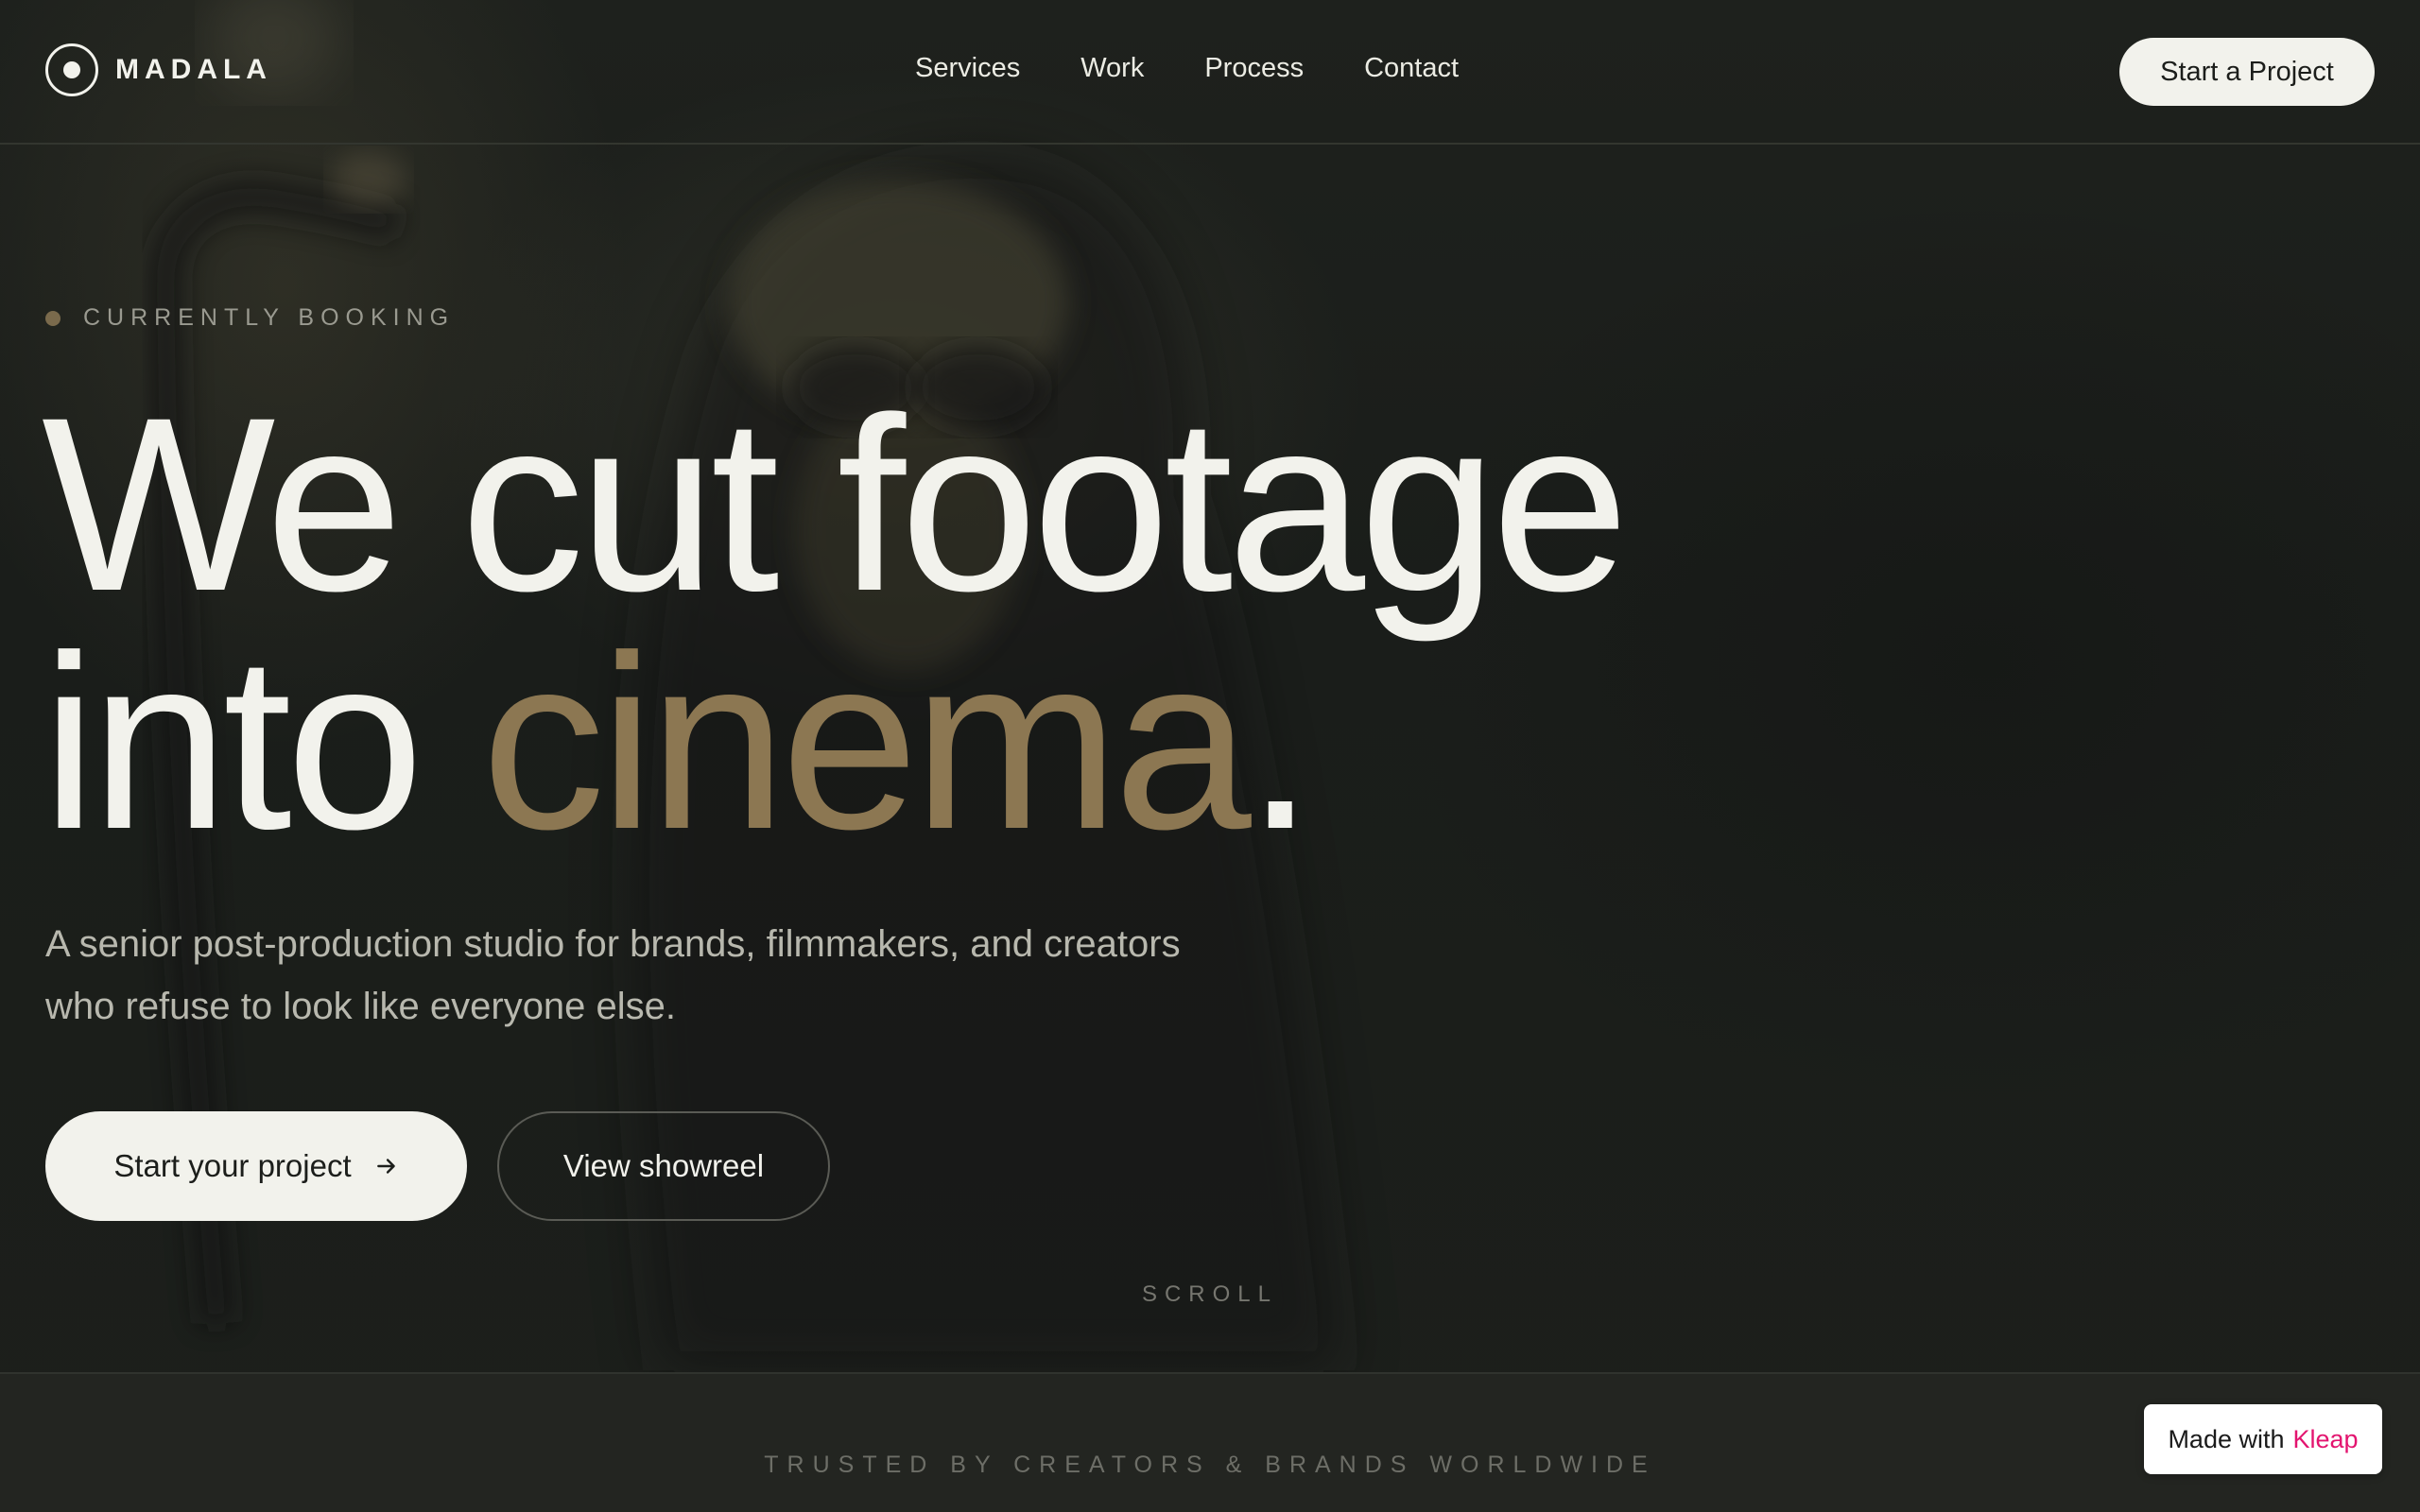 The height and width of the screenshot is (1512, 2420). What do you see at coordinates (262, 742) in the screenshot?
I see `headline-line-2-start: into` at bounding box center [262, 742].